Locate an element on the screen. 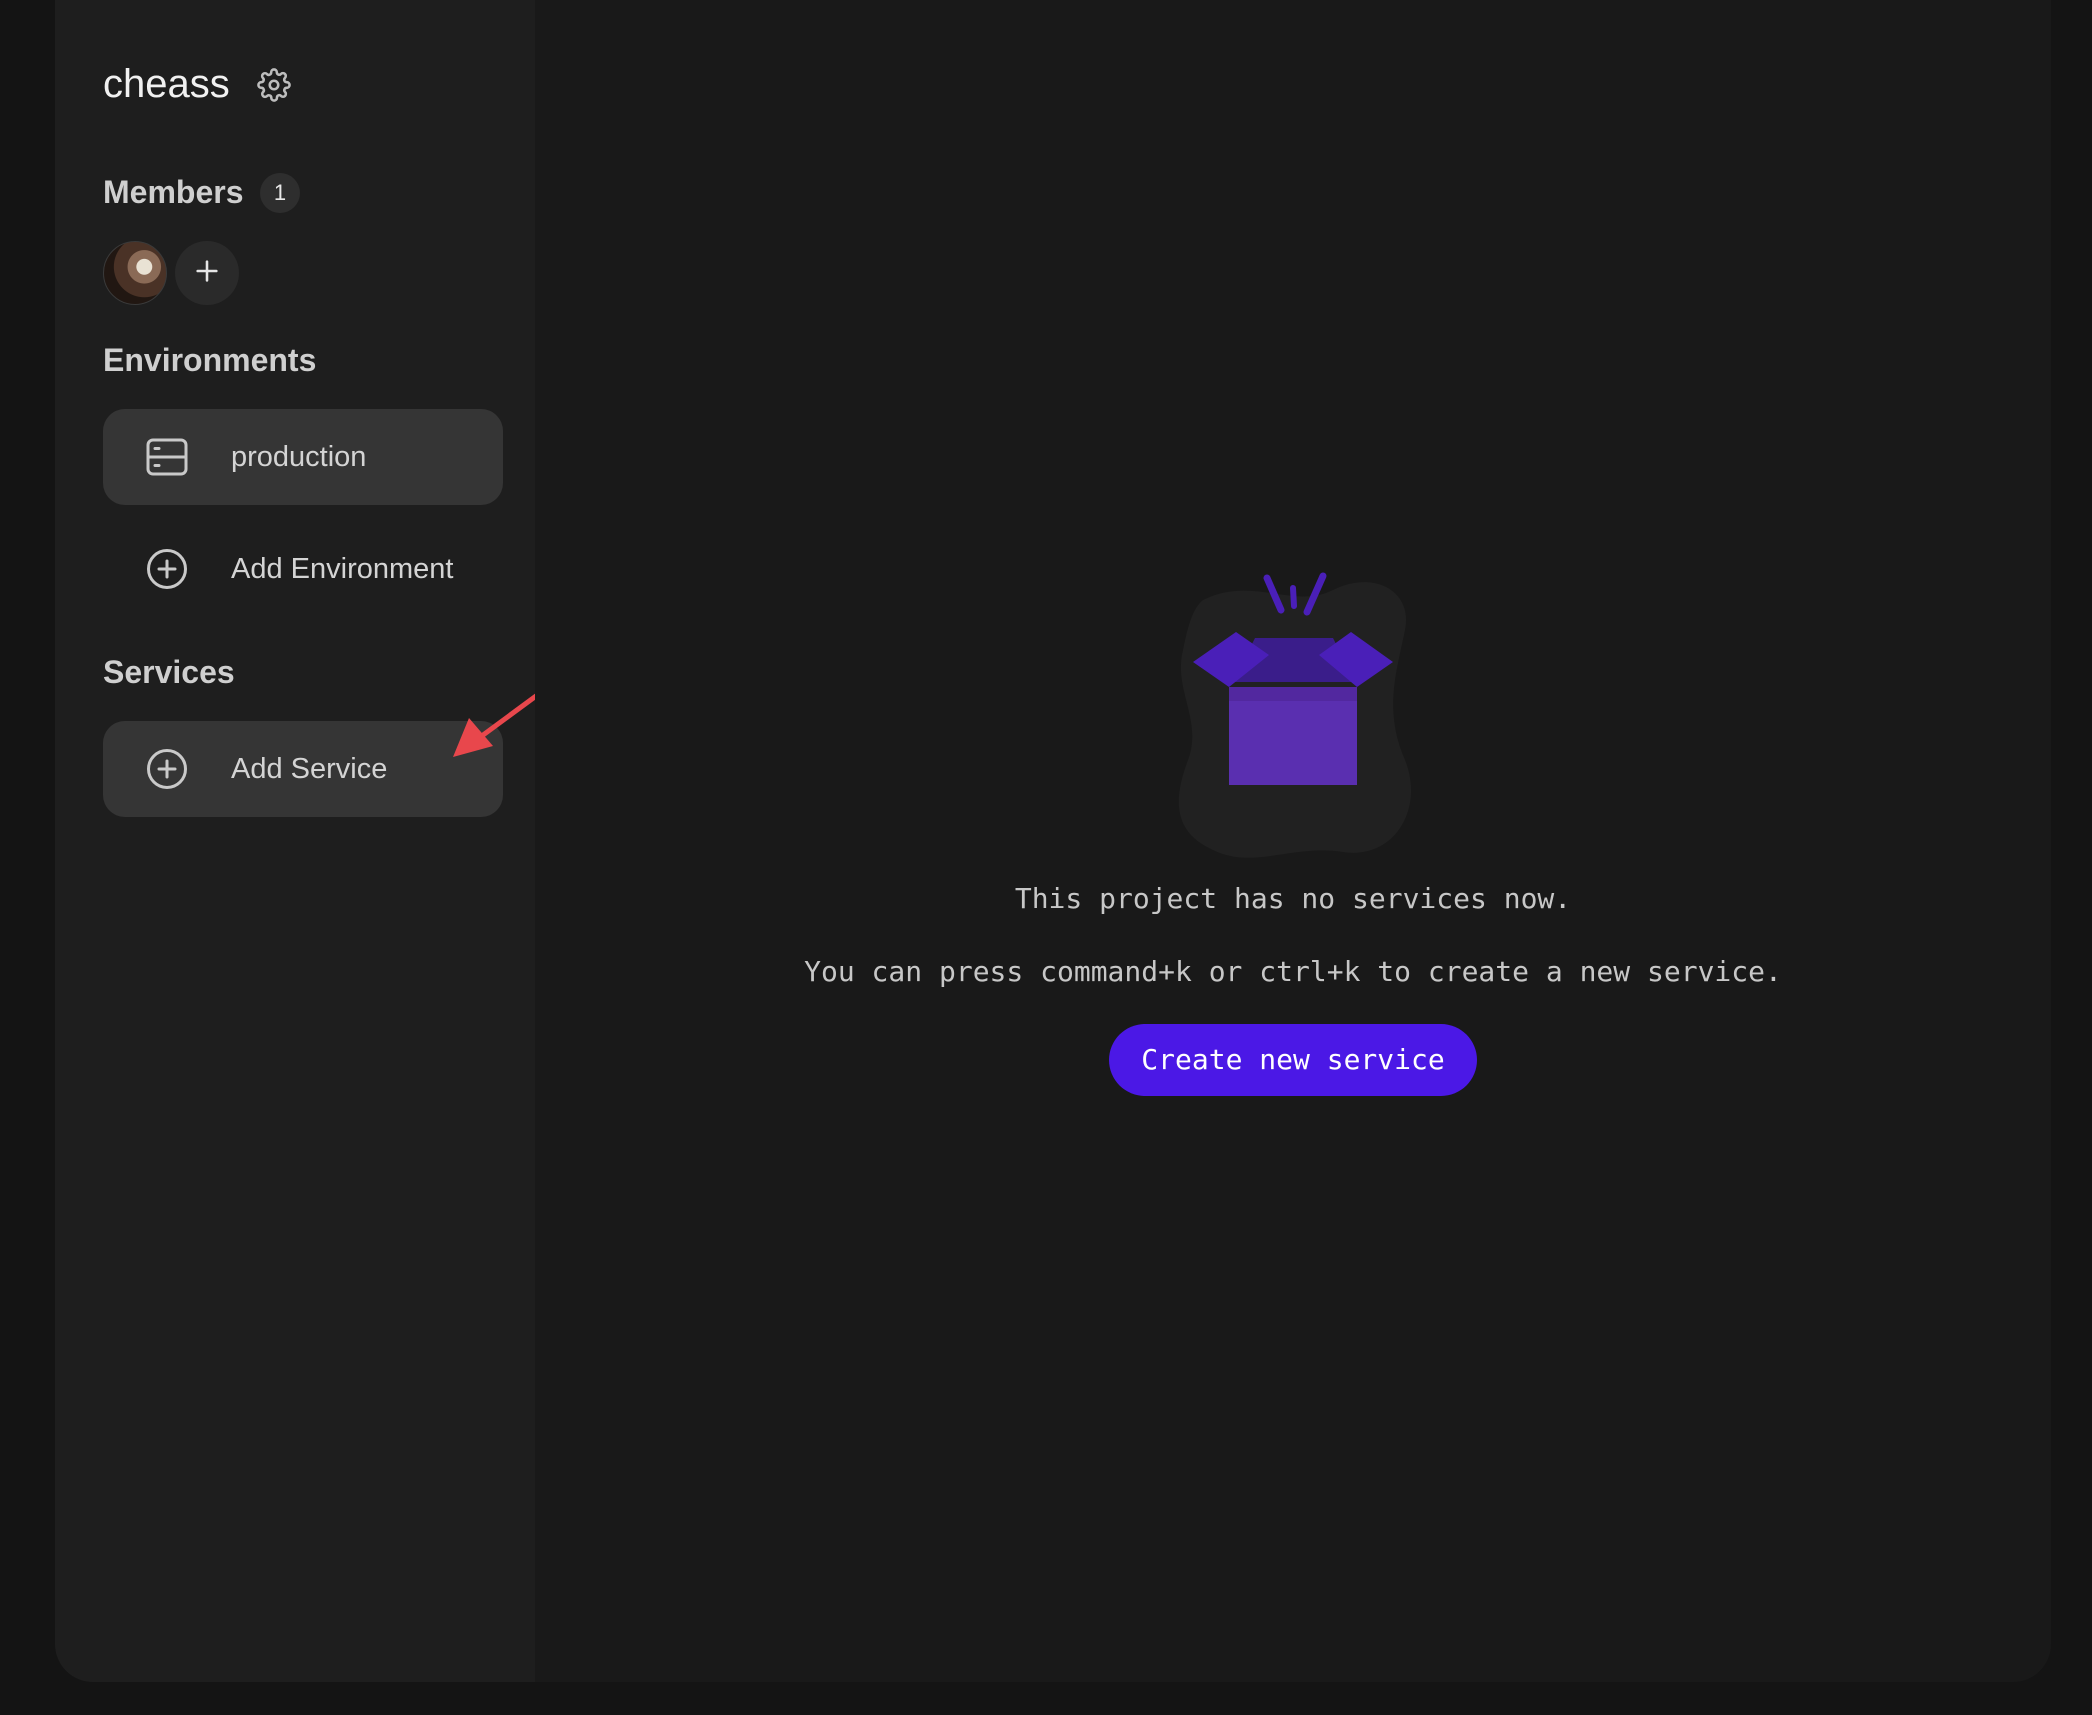 The width and height of the screenshot is (2092, 1715). add-service-label: Add Service is located at coordinates (309, 768).